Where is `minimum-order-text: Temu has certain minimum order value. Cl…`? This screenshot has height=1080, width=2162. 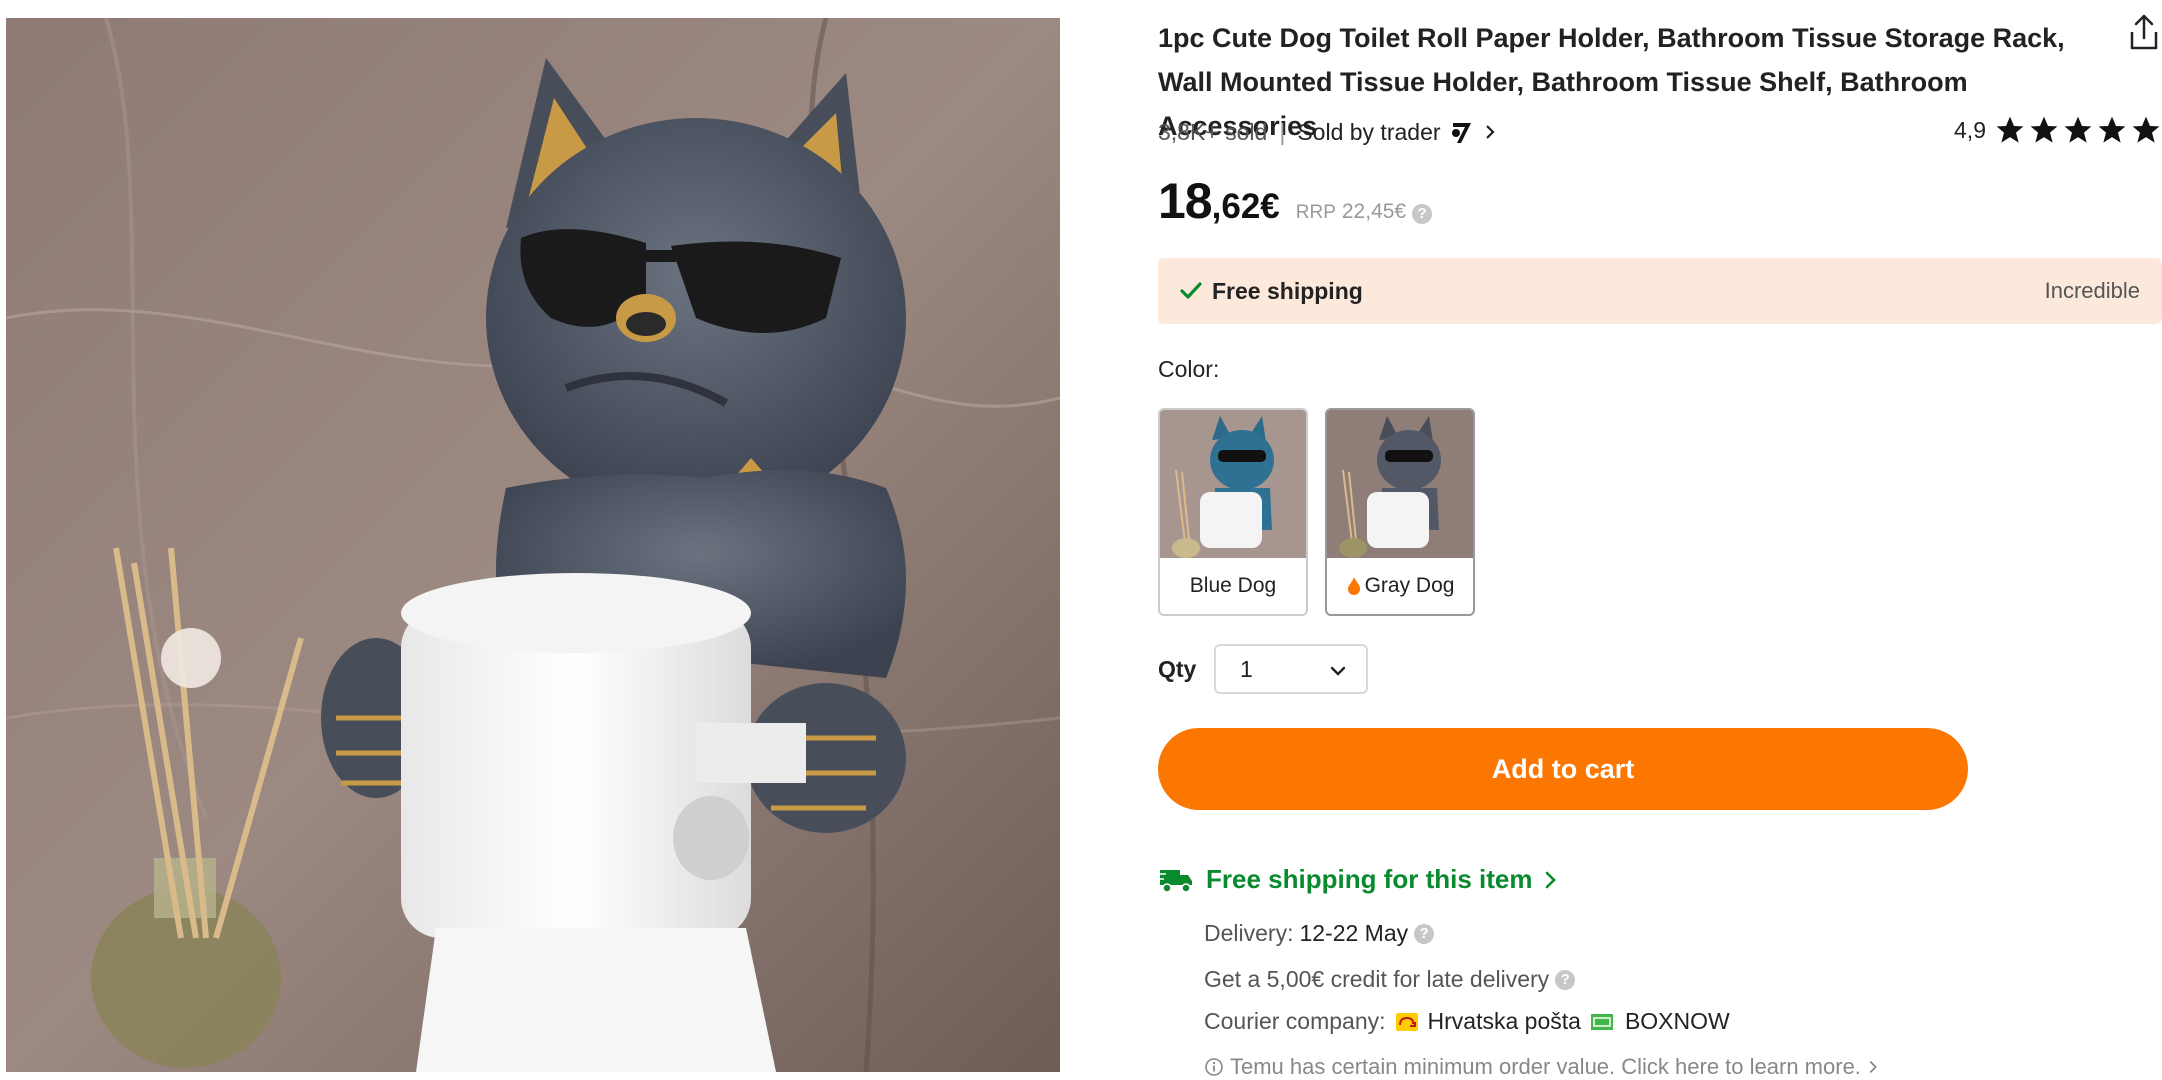 minimum-order-text: Temu has certain minimum order value. Cl… is located at coordinates (1545, 1066).